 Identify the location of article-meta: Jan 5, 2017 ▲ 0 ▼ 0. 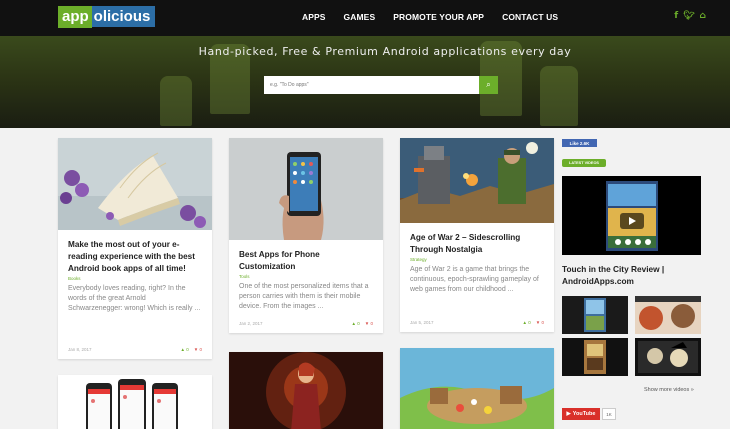
(477, 322).